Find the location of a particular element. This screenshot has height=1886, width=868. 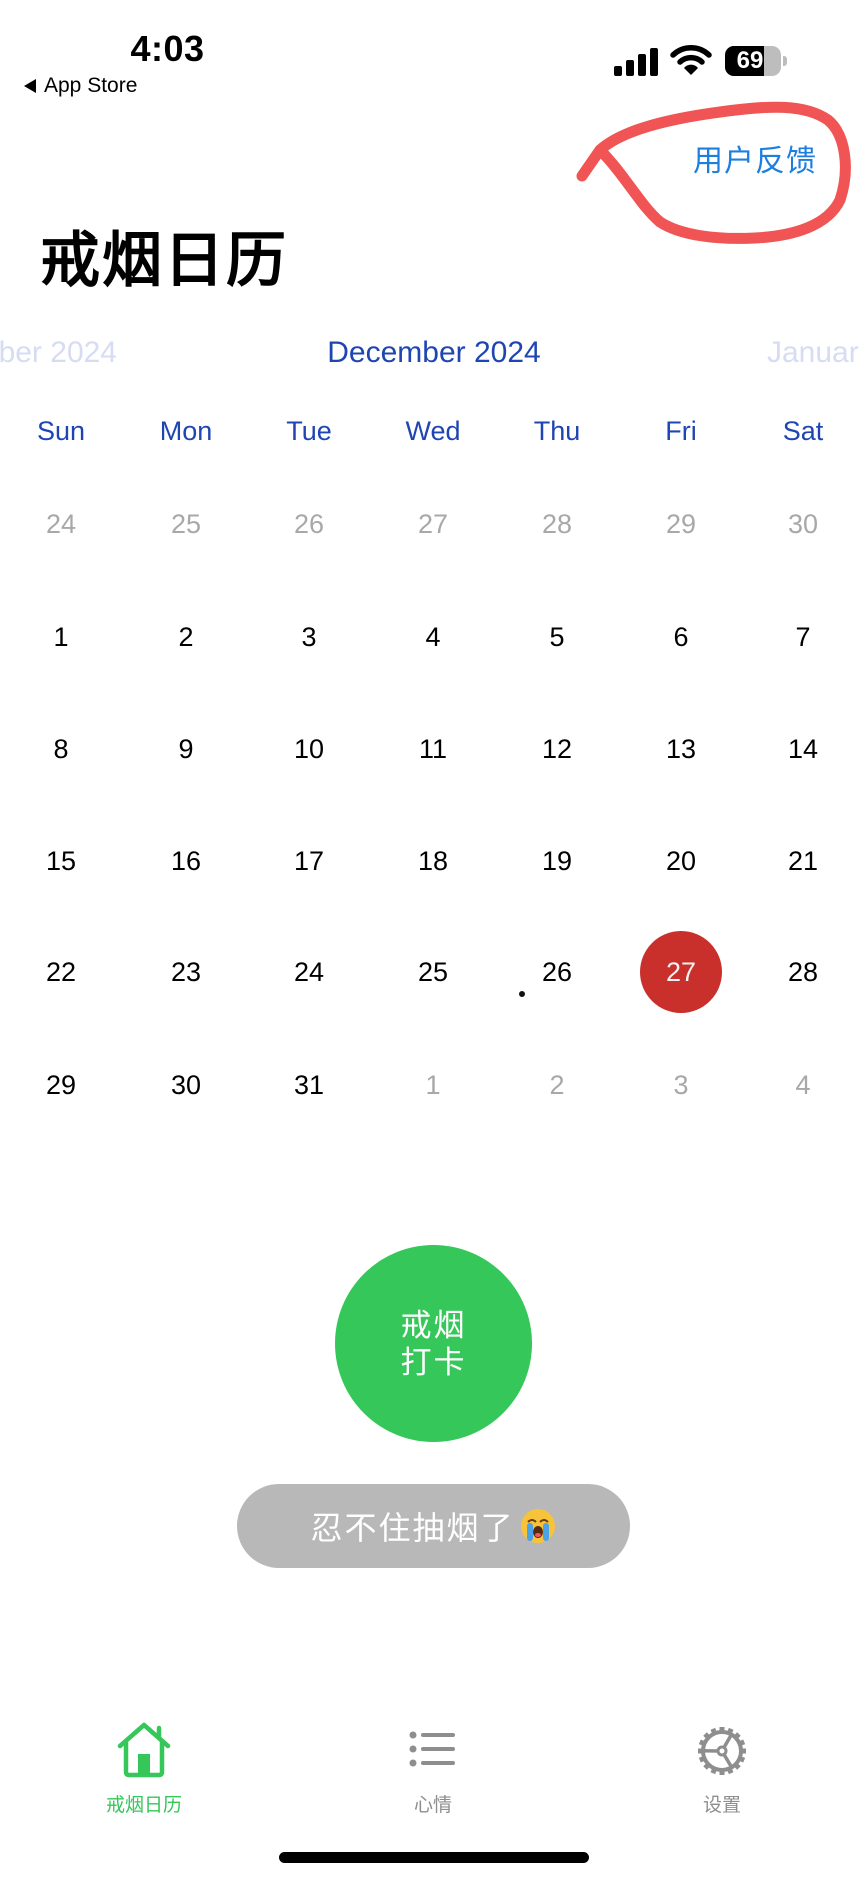

battery-percent: 69 is located at coordinates (750, 60).